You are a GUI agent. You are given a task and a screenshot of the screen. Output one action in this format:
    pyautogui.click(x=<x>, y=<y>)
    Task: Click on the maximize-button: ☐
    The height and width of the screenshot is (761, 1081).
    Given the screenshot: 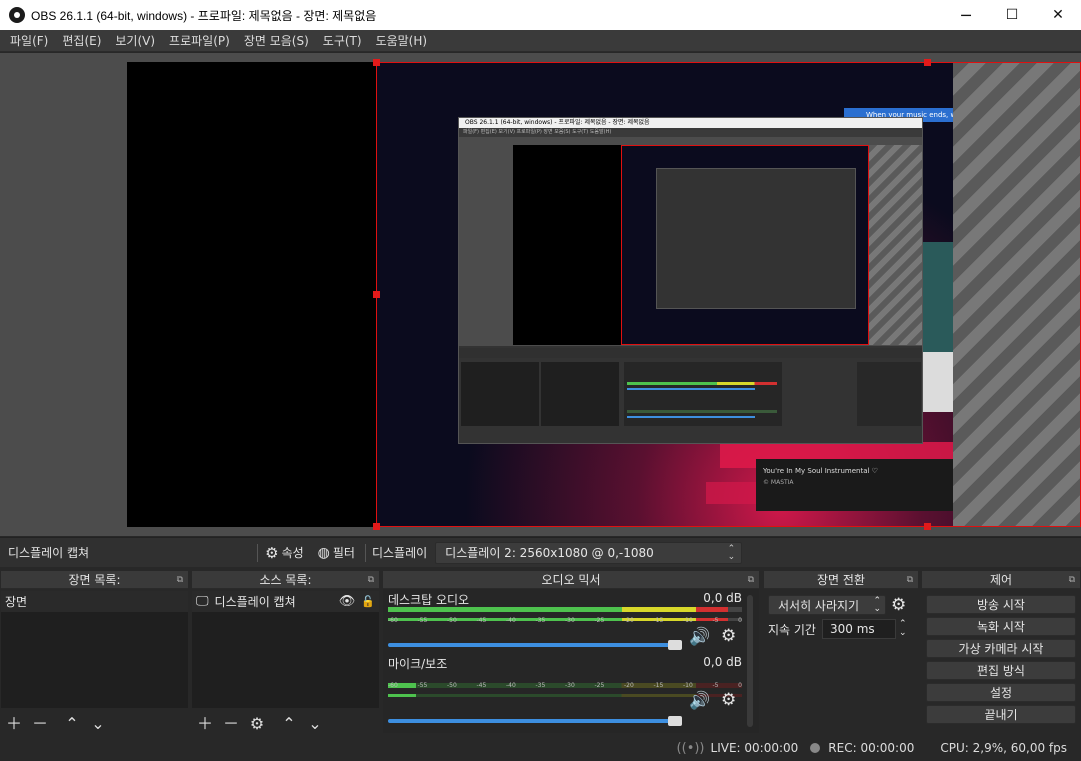 What is the action you would take?
    pyautogui.click(x=1012, y=15)
    